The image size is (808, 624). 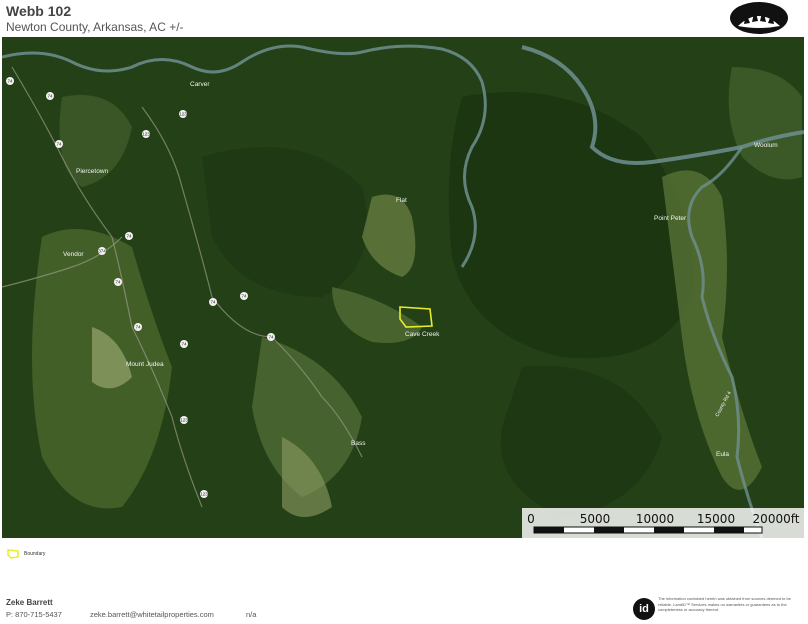 What do you see at coordinates (401, 200) in the screenshot?
I see `place-label-flat: Flat` at bounding box center [401, 200].